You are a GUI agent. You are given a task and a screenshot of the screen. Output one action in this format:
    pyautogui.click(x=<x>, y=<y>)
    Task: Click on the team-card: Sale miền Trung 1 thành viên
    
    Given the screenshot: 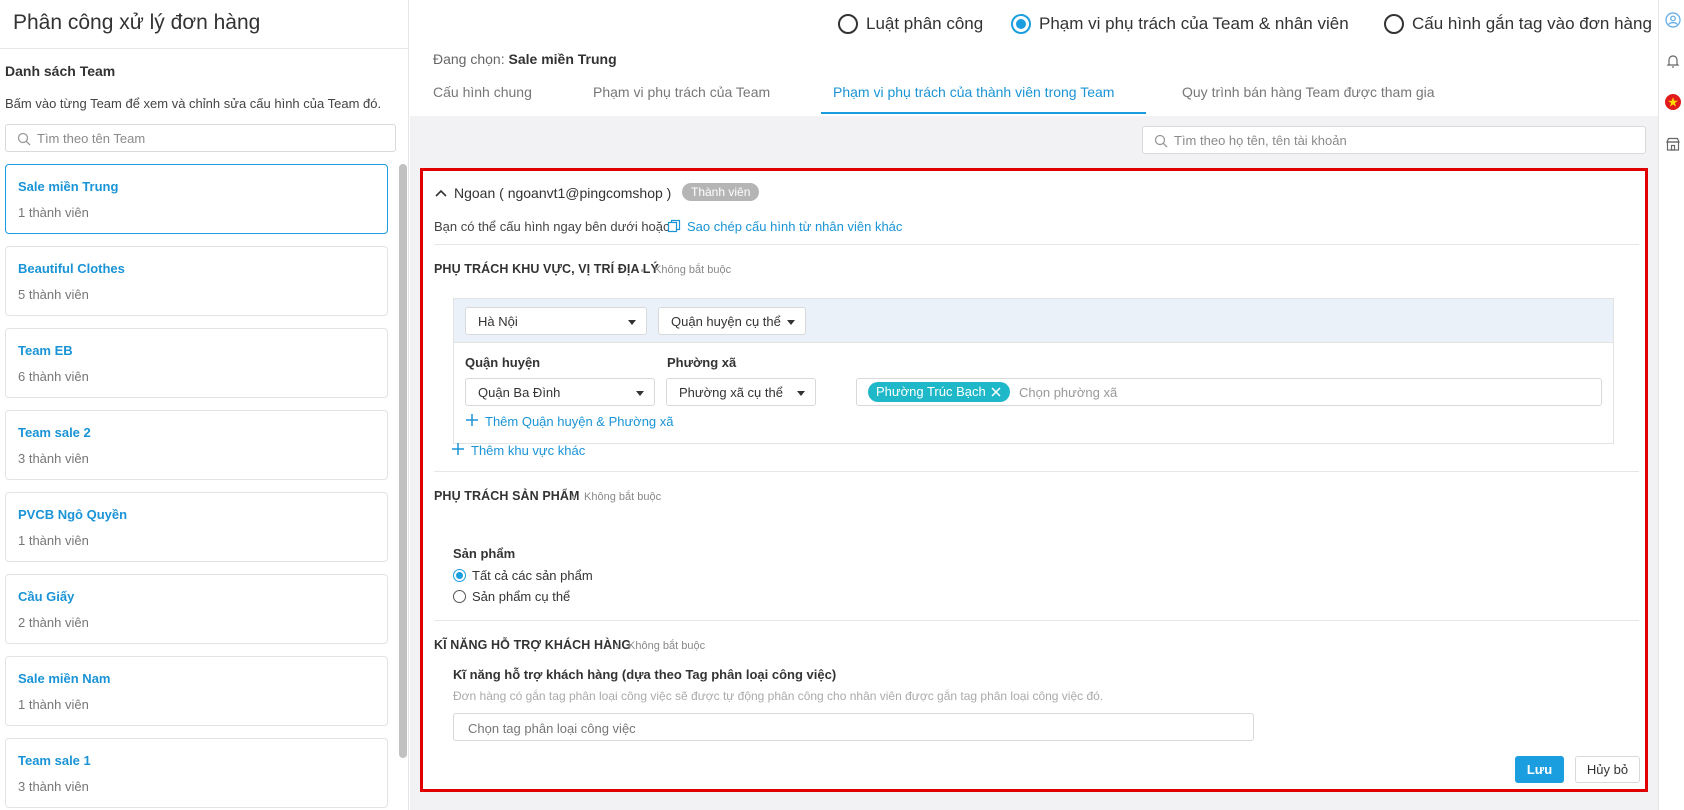 What is the action you would take?
    pyautogui.click(x=196, y=199)
    